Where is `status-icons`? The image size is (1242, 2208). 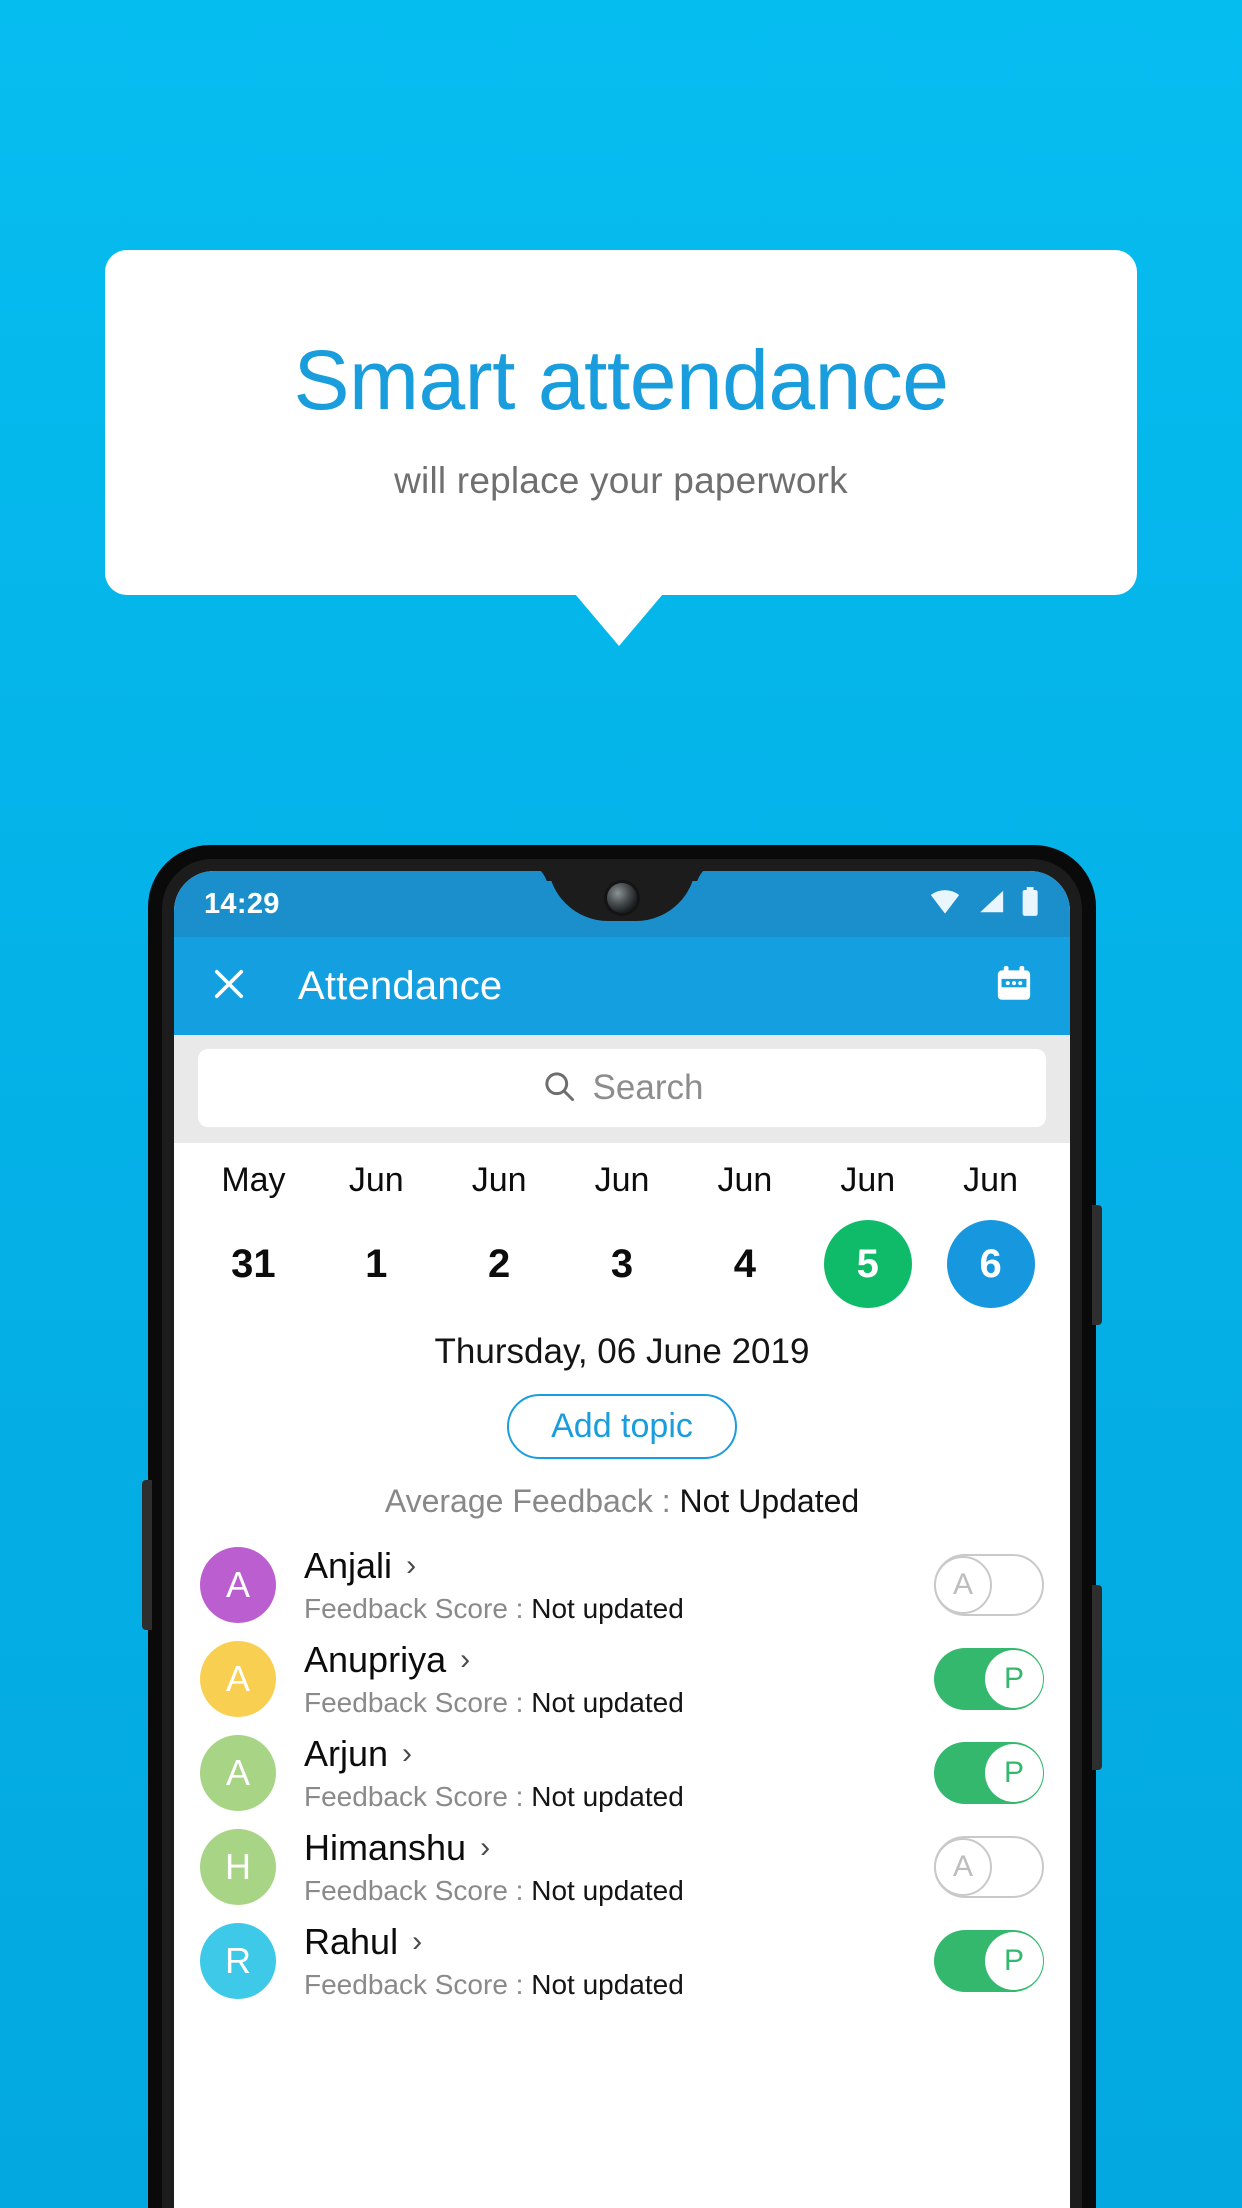
status-icons is located at coordinates (984, 904).